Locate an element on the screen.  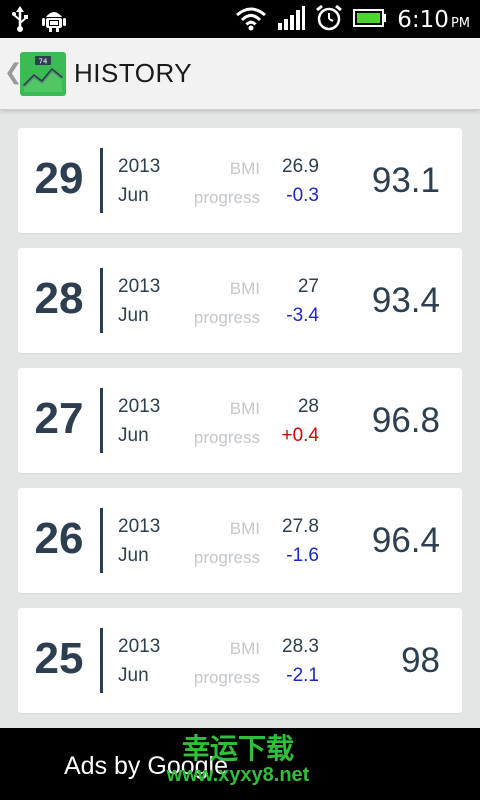
app-logo-icon: 74 is located at coordinates (43, 74).